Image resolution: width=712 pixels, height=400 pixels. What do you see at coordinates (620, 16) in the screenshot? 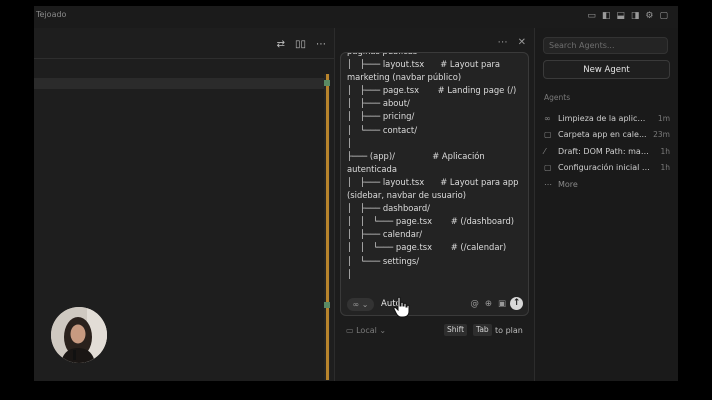
I see `panel-bottom-icon: ⬓` at bounding box center [620, 16].